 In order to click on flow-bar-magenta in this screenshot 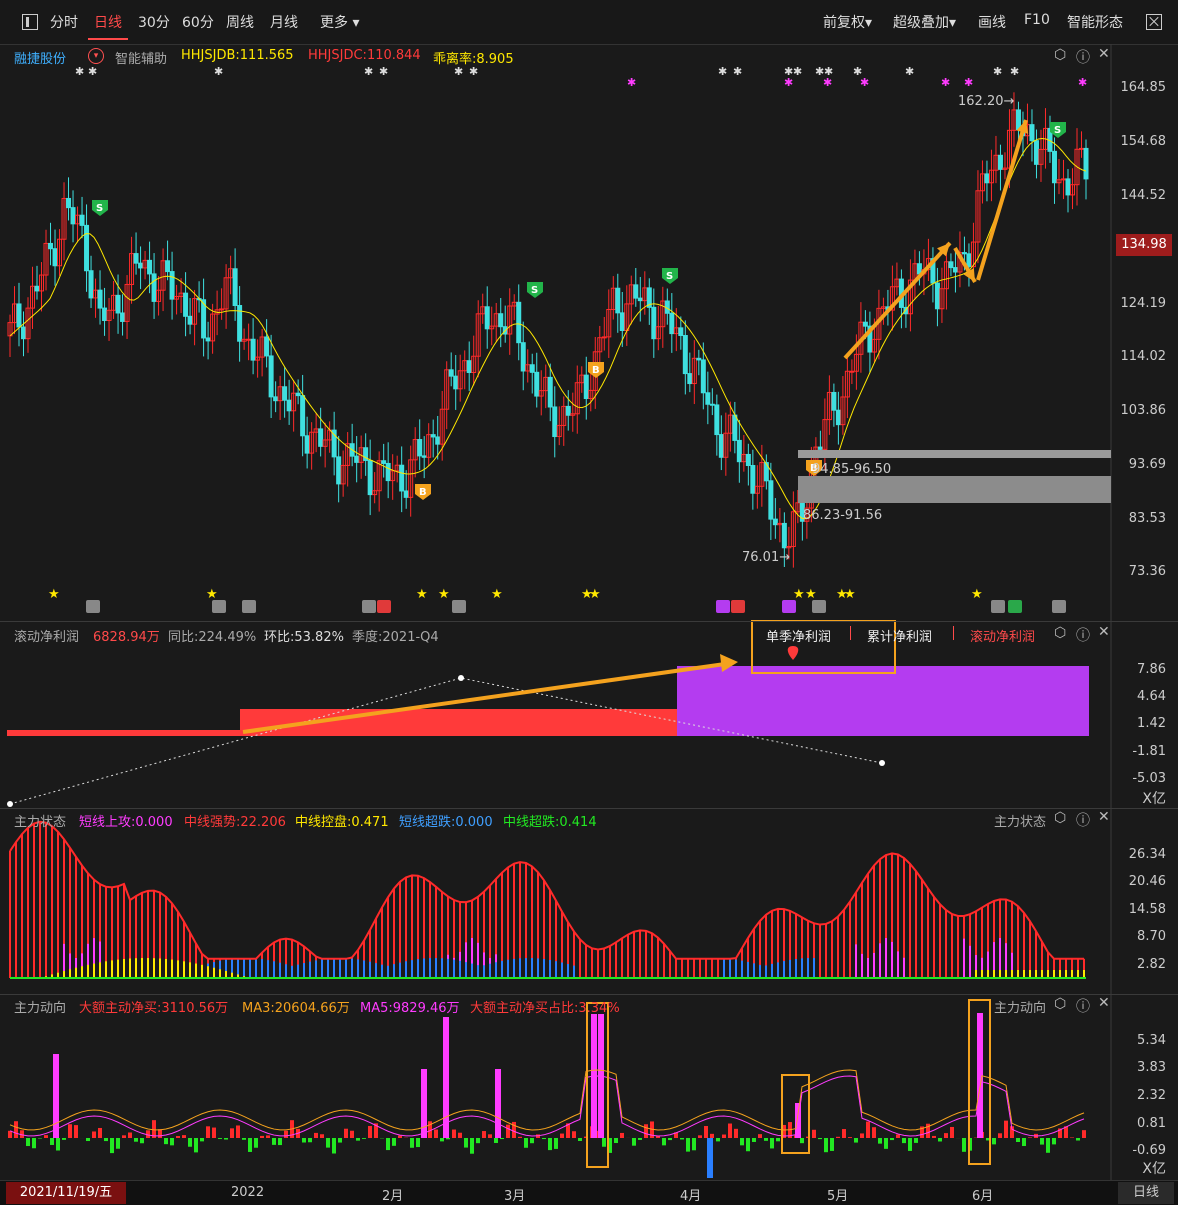, I will do `click(56, 1096)`.